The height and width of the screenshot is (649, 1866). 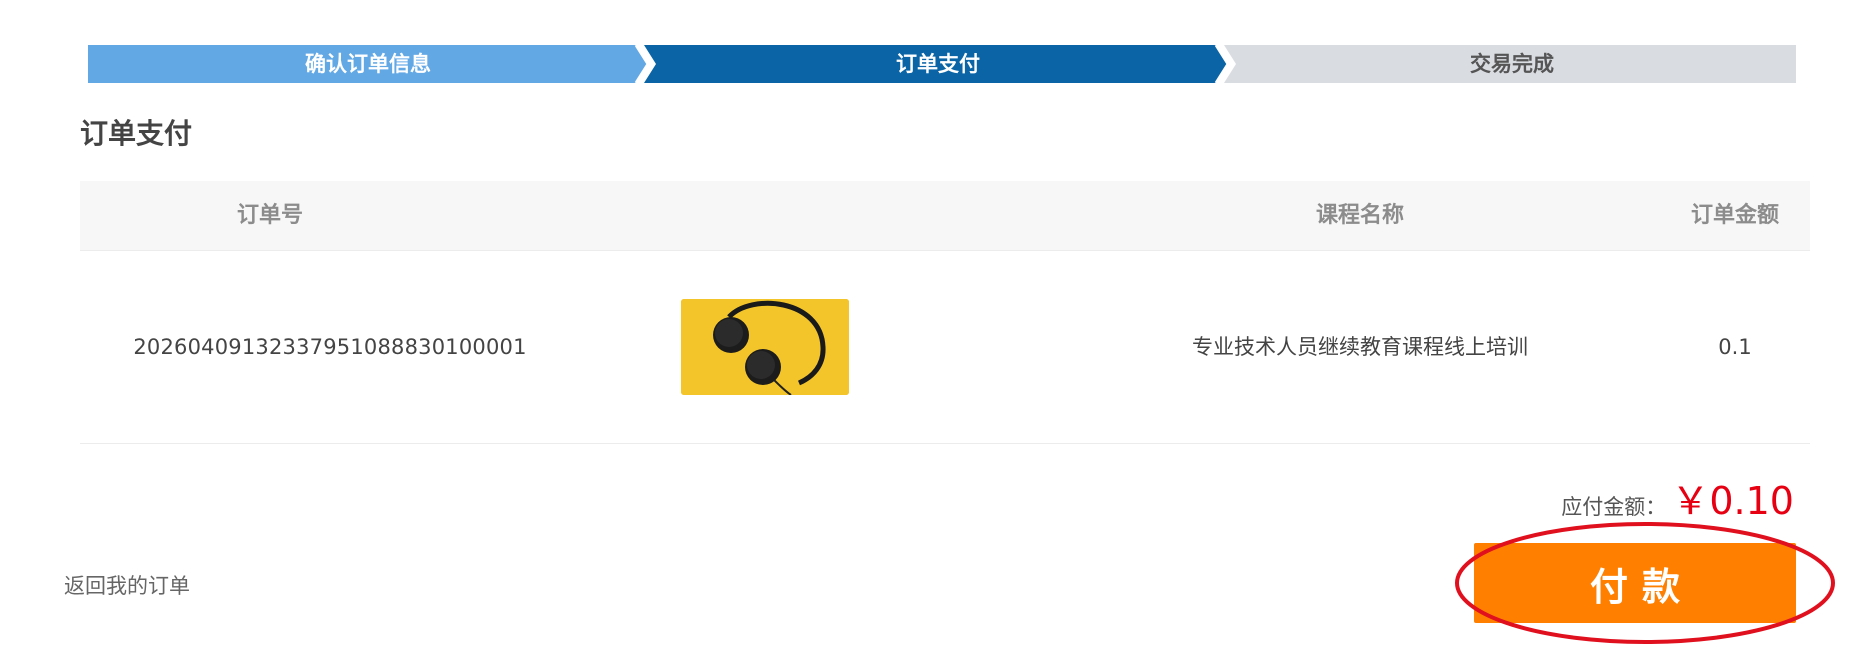 I want to click on header-course-name: 课程名称, so click(x=1359, y=215).